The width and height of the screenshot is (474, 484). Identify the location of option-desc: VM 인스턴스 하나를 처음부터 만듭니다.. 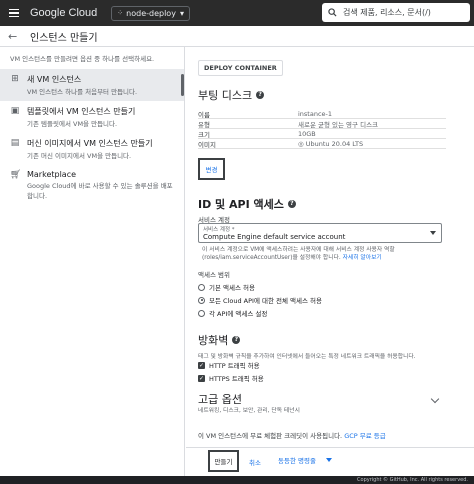
(82, 92).